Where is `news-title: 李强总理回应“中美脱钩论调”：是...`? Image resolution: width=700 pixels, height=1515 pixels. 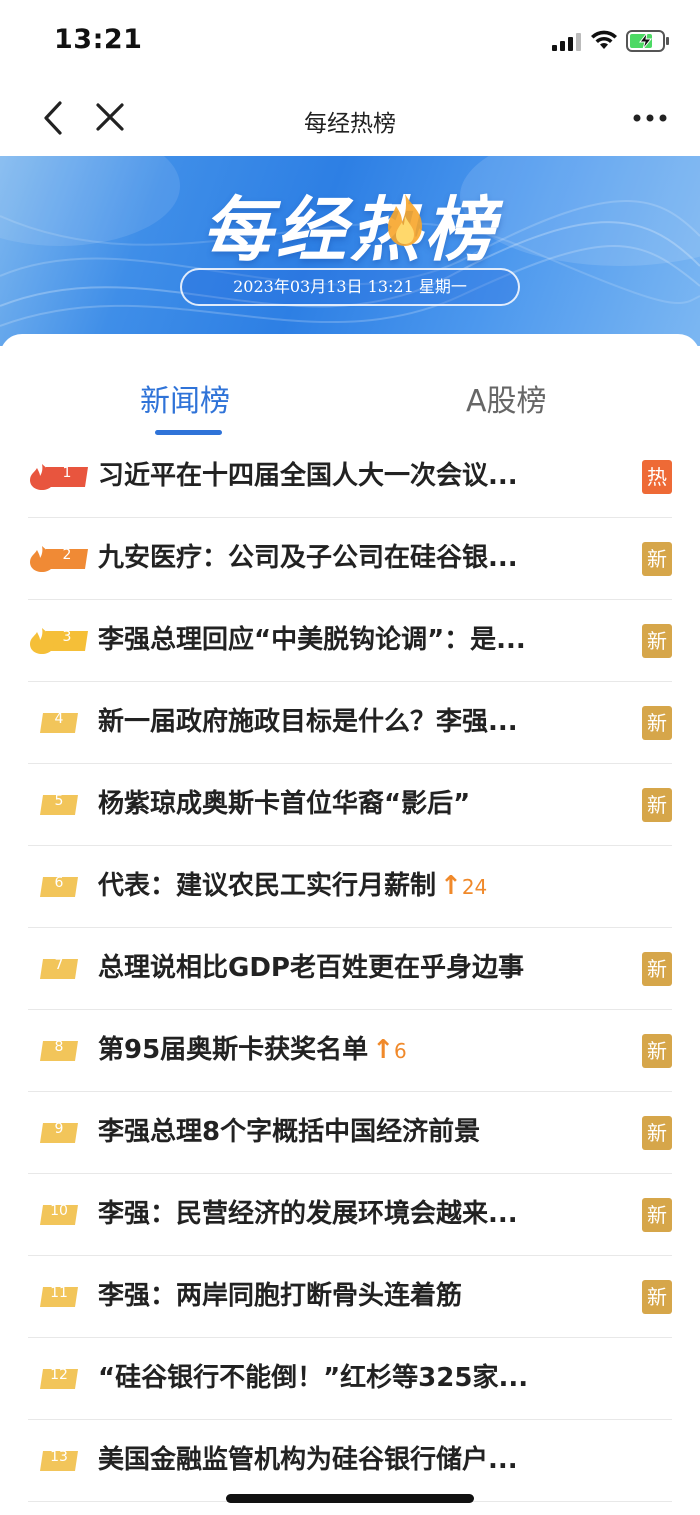
news-title: 李强总理回应“中美脱钩论调”：是... is located at coordinates (333, 640).